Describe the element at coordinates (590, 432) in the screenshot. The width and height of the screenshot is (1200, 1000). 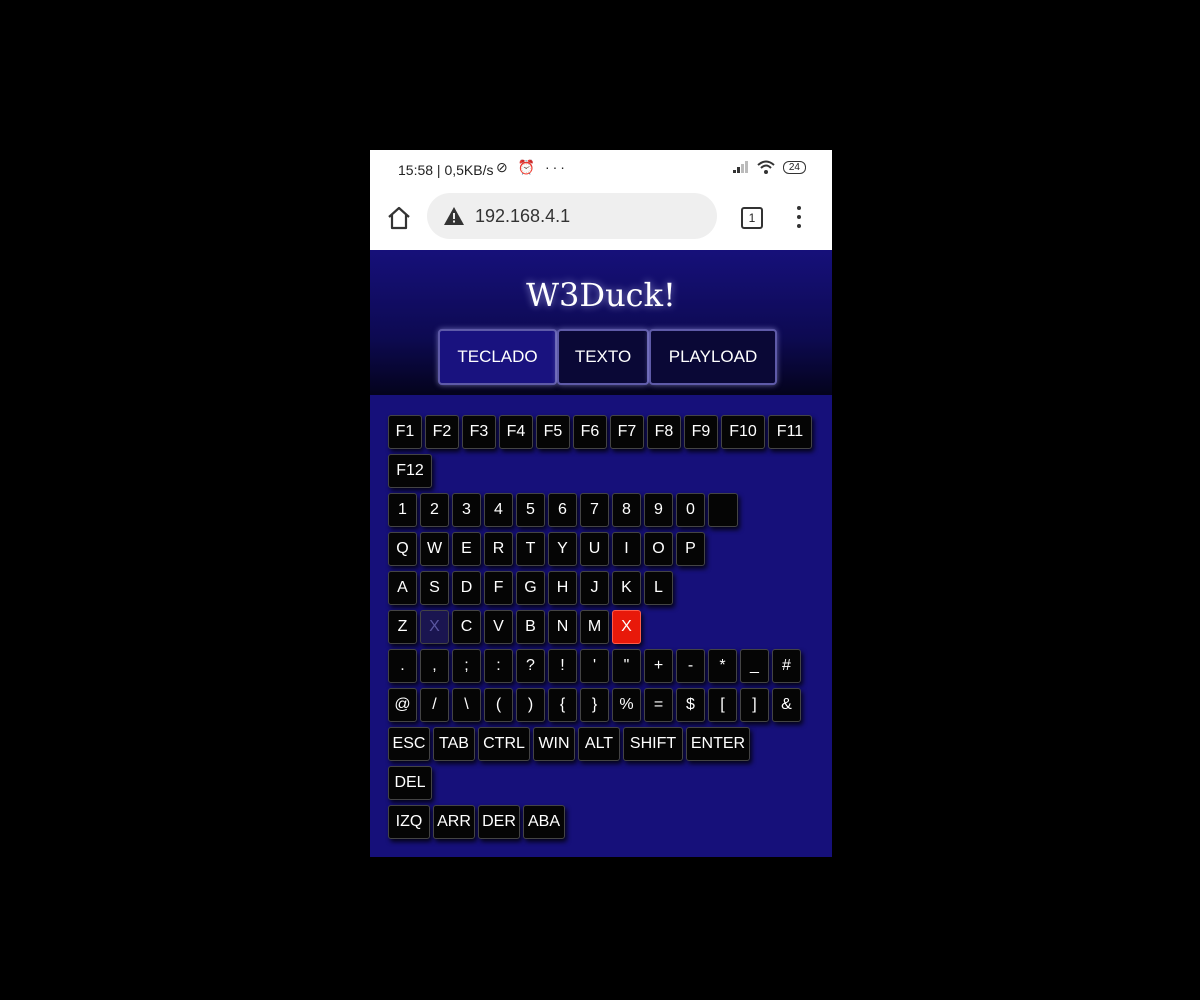
I see `key-f6: F6` at that location.